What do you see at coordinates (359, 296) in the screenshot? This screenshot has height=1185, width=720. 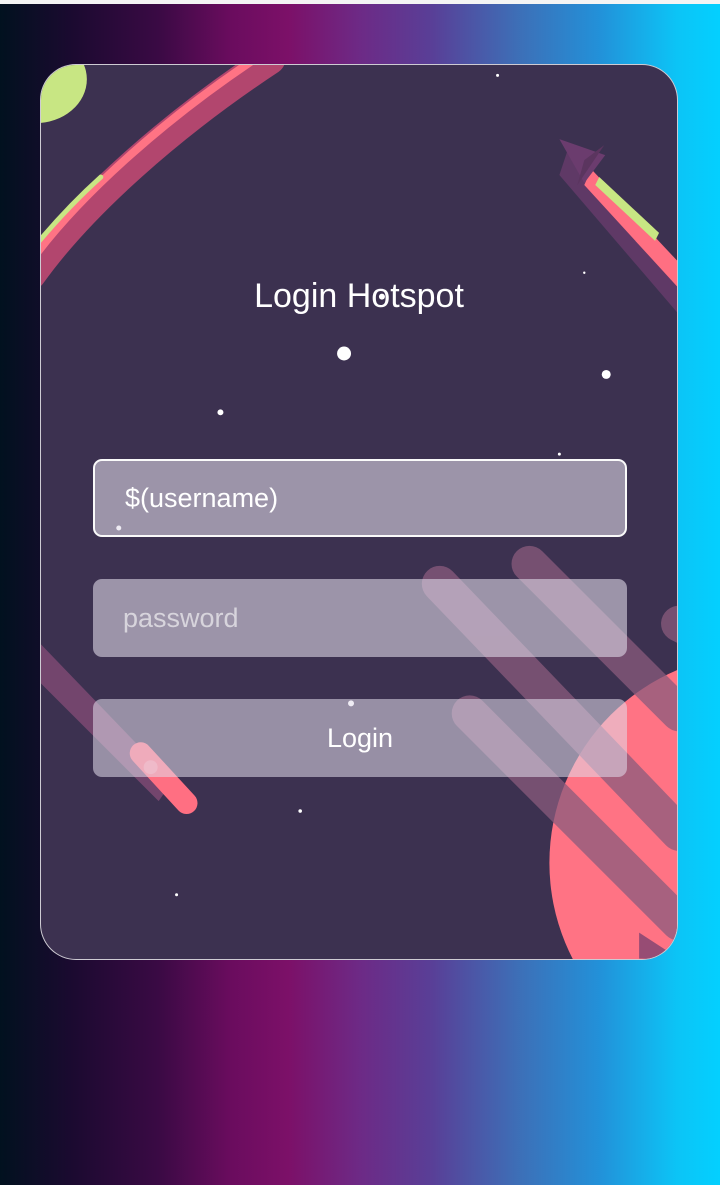 I see `page-title: Login Hotspot` at bounding box center [359, 296].